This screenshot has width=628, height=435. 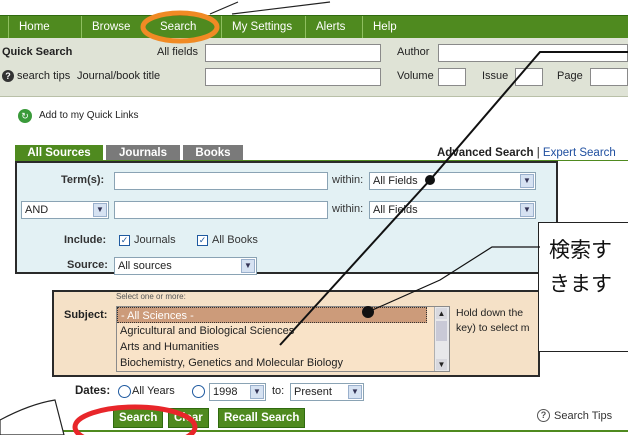 What do you see at coordinates (368, 312) in the screenshot?
I see `annotation-dot` at bounding box center [368, 312].